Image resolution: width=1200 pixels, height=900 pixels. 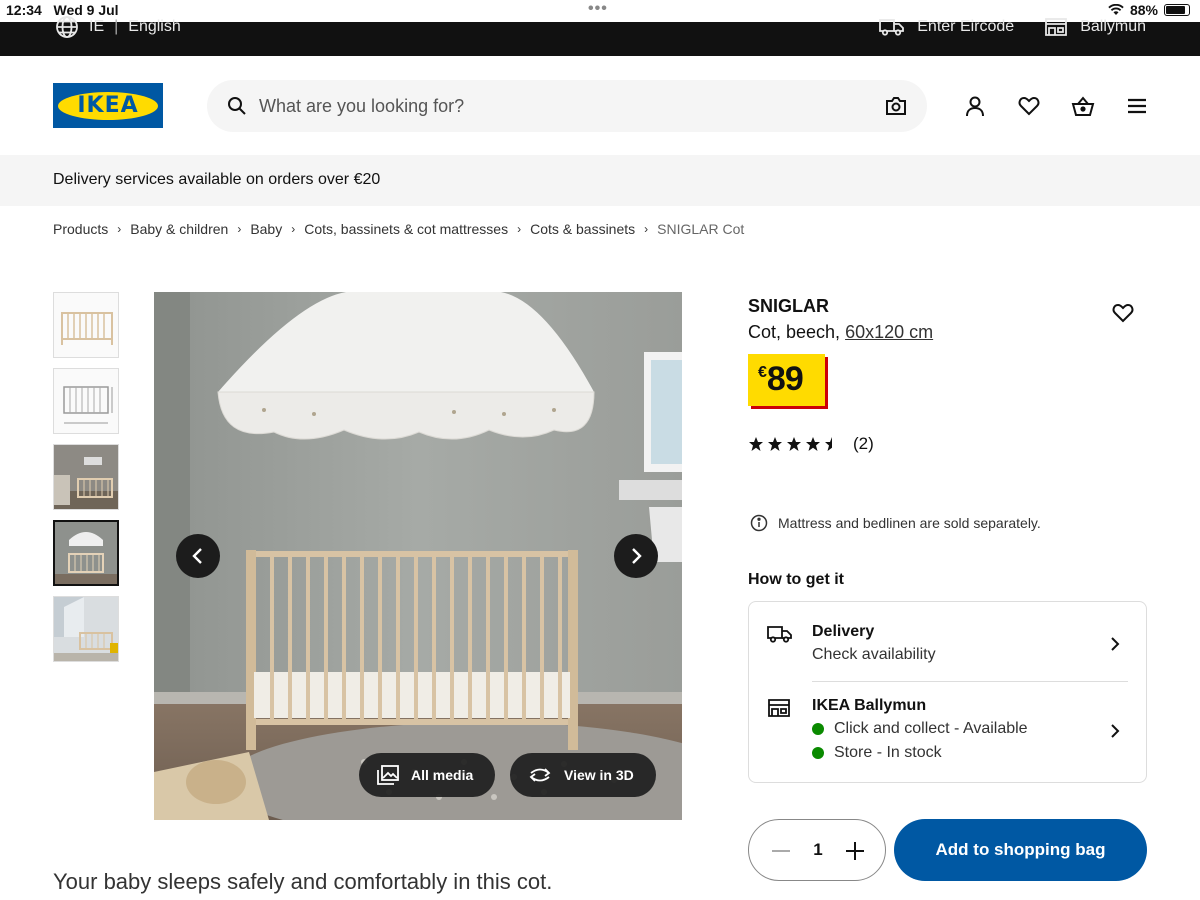 What do you see at coordinates (427, 775) in the screenshot?
I see `all-media-button: All media` at bounding box center [427, 775].